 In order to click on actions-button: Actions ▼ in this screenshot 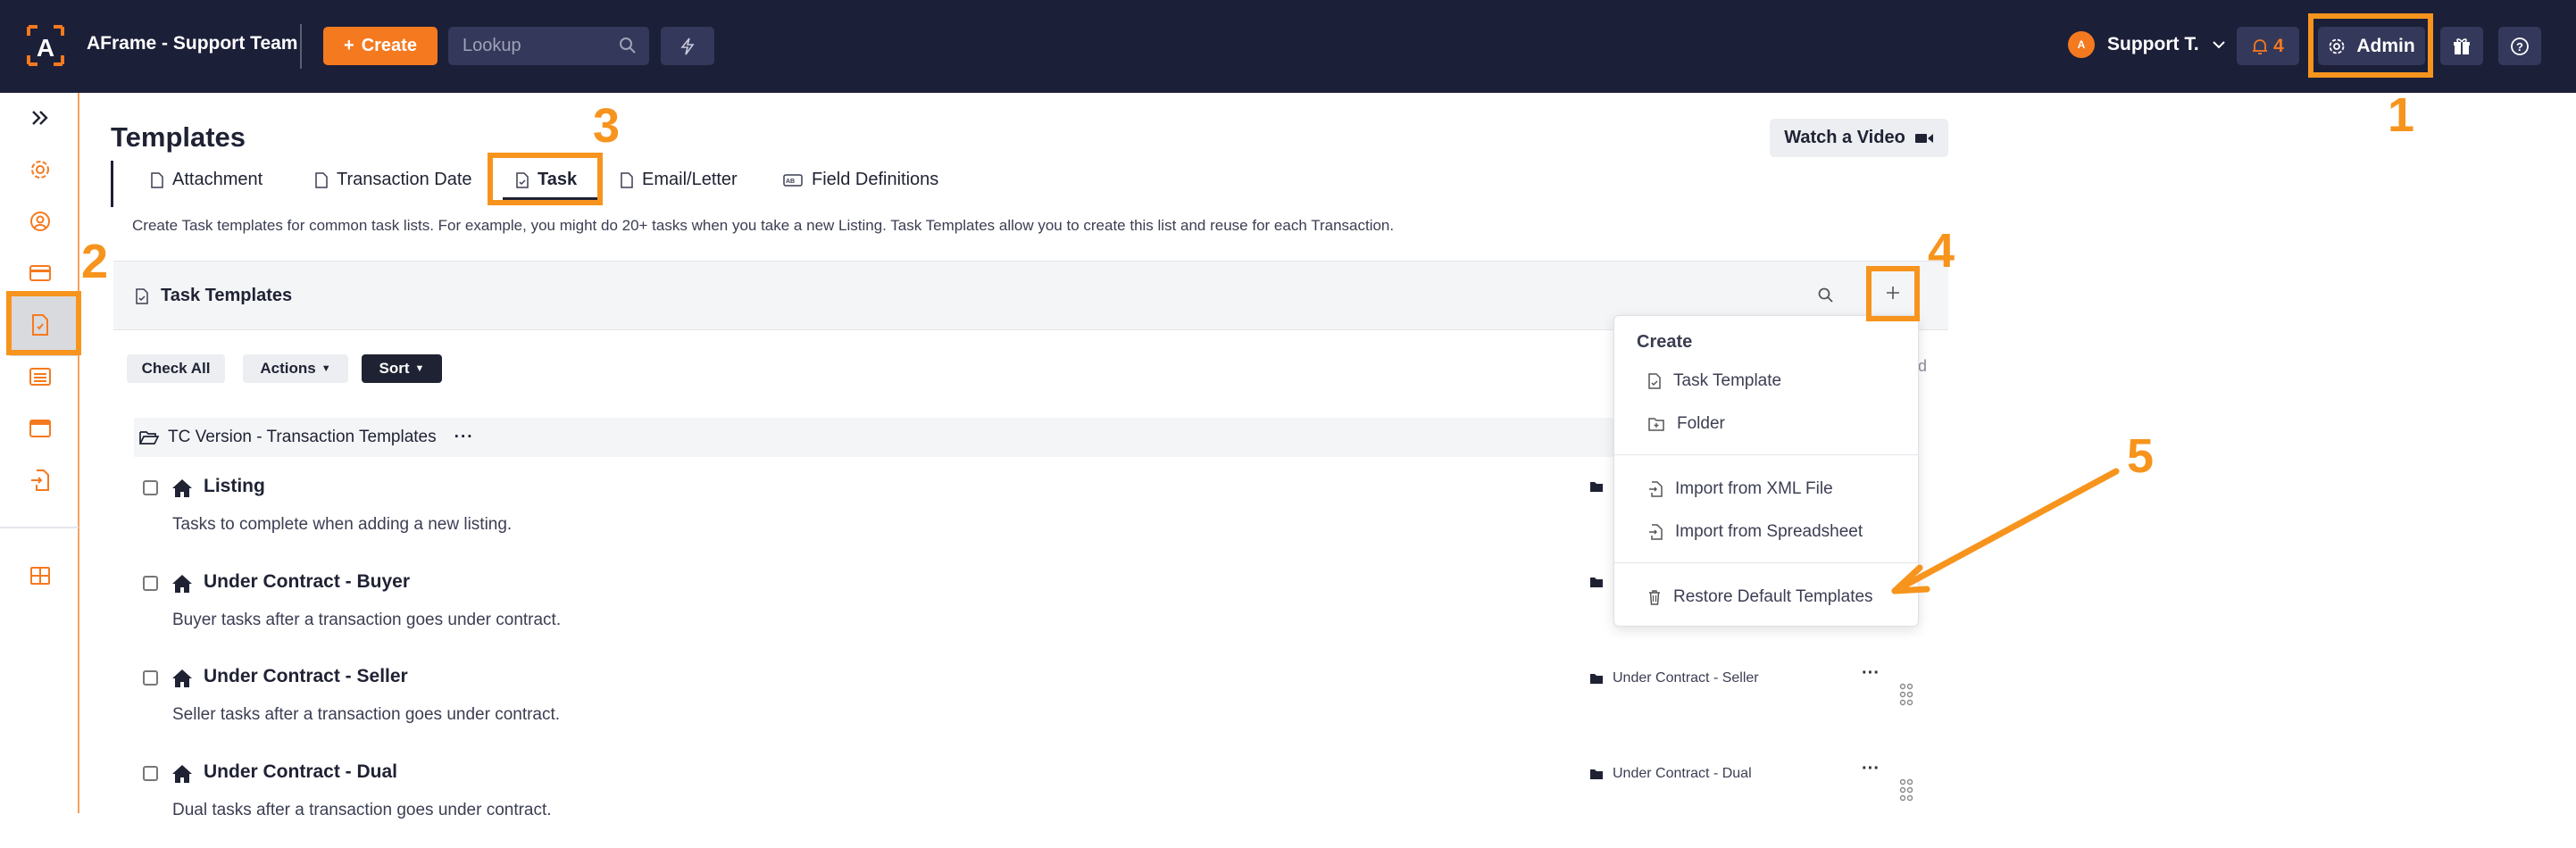, I will do `click(295, 368)`.